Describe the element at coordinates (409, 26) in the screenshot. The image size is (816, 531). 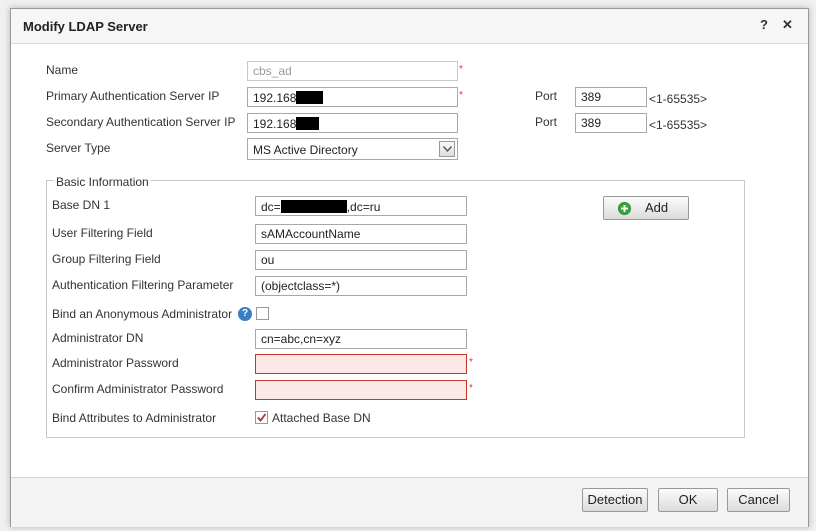
I see `dialog-titlebar: Modify LDAP Server ? ✕` at that location.